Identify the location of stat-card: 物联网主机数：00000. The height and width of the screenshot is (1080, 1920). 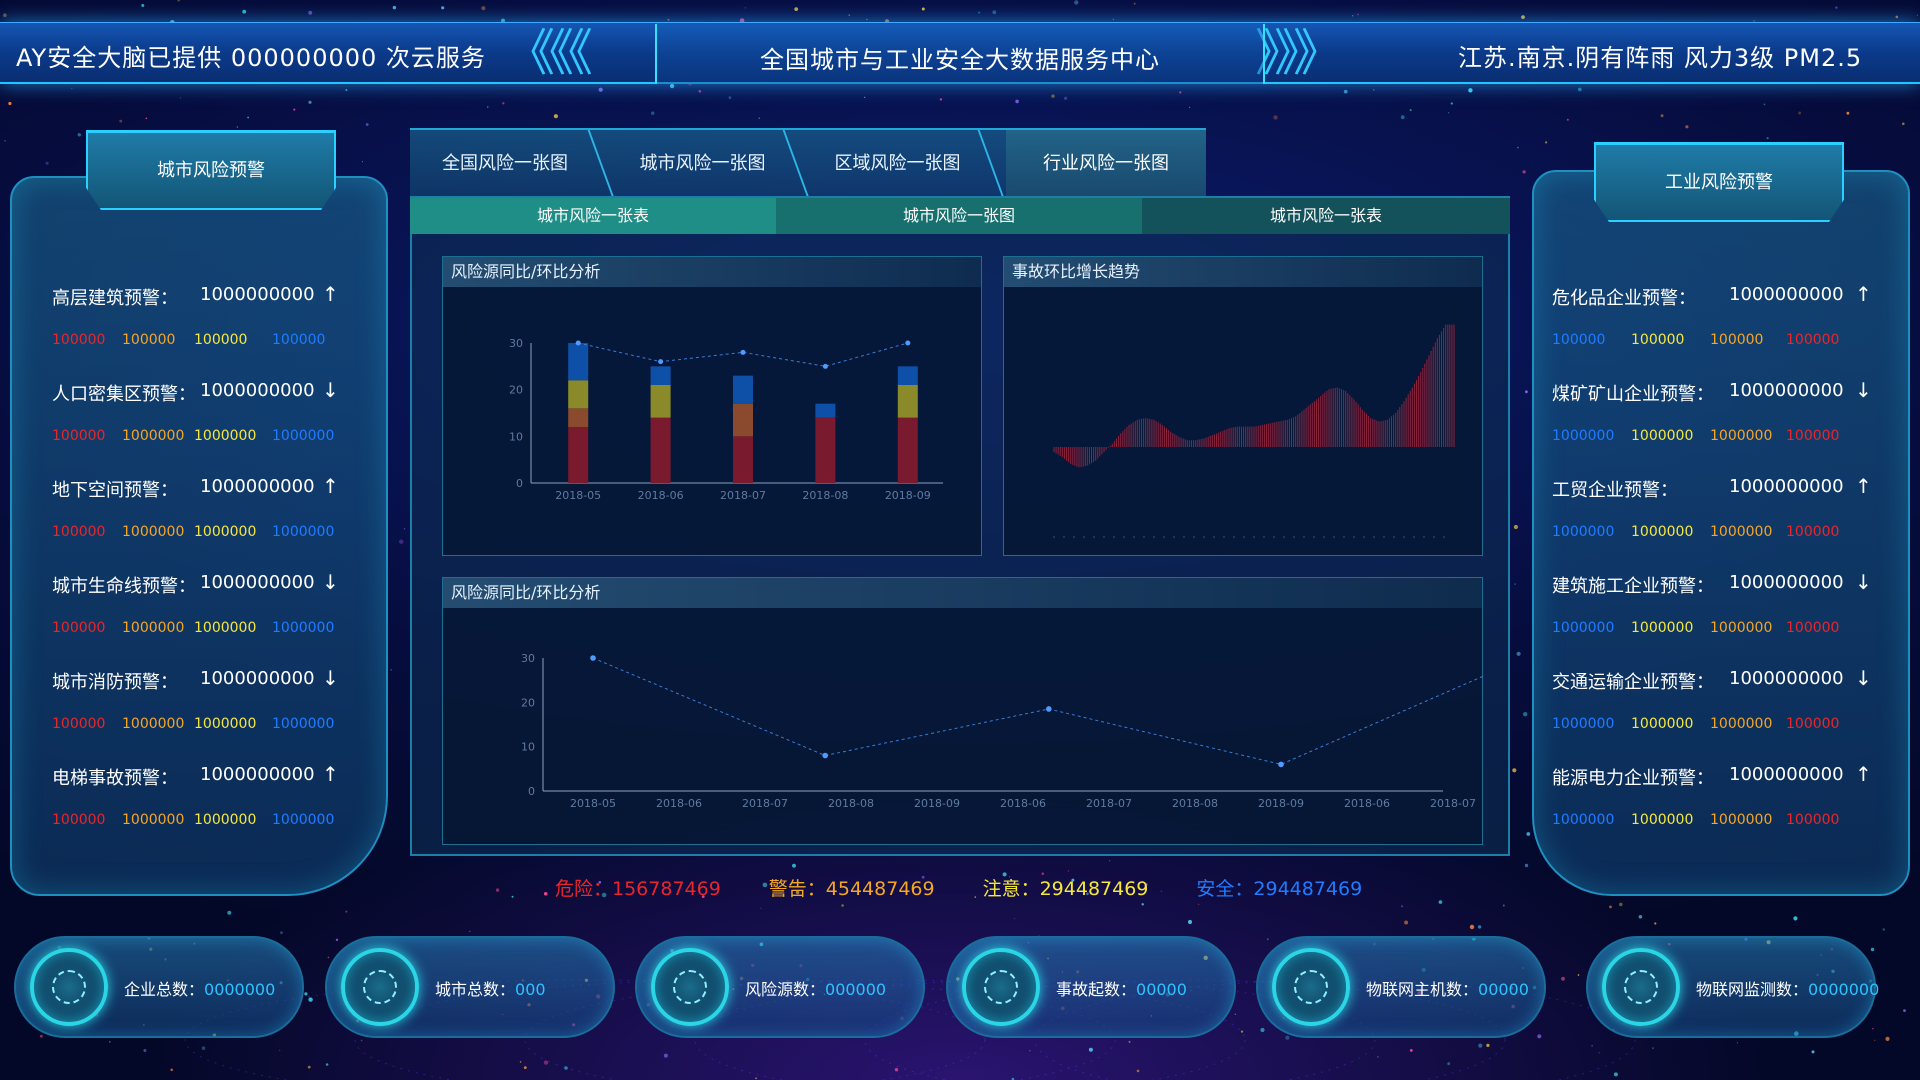
(1401, 987).